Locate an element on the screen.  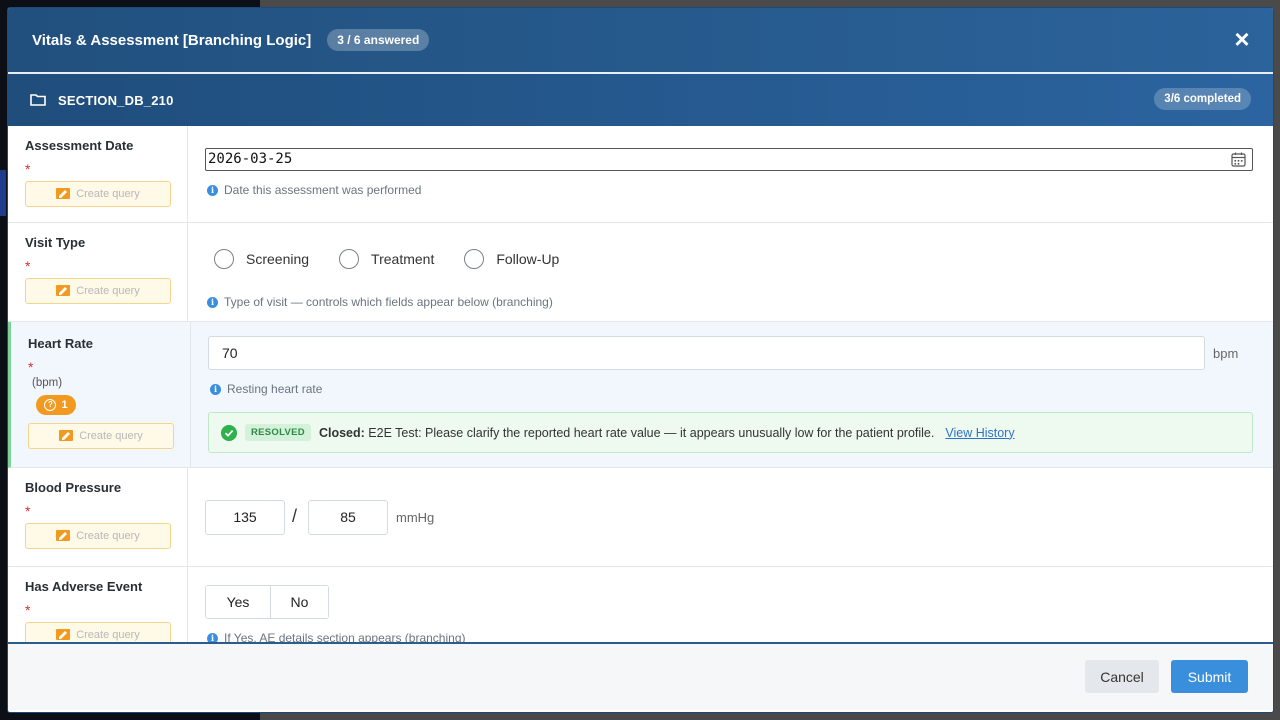
heart-rate-input: 70 is located at coordinates (706, 353).